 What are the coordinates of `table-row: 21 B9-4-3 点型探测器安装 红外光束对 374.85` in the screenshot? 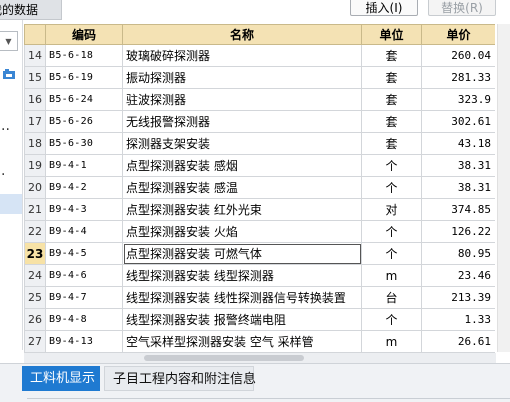 It's located at (259, 209).